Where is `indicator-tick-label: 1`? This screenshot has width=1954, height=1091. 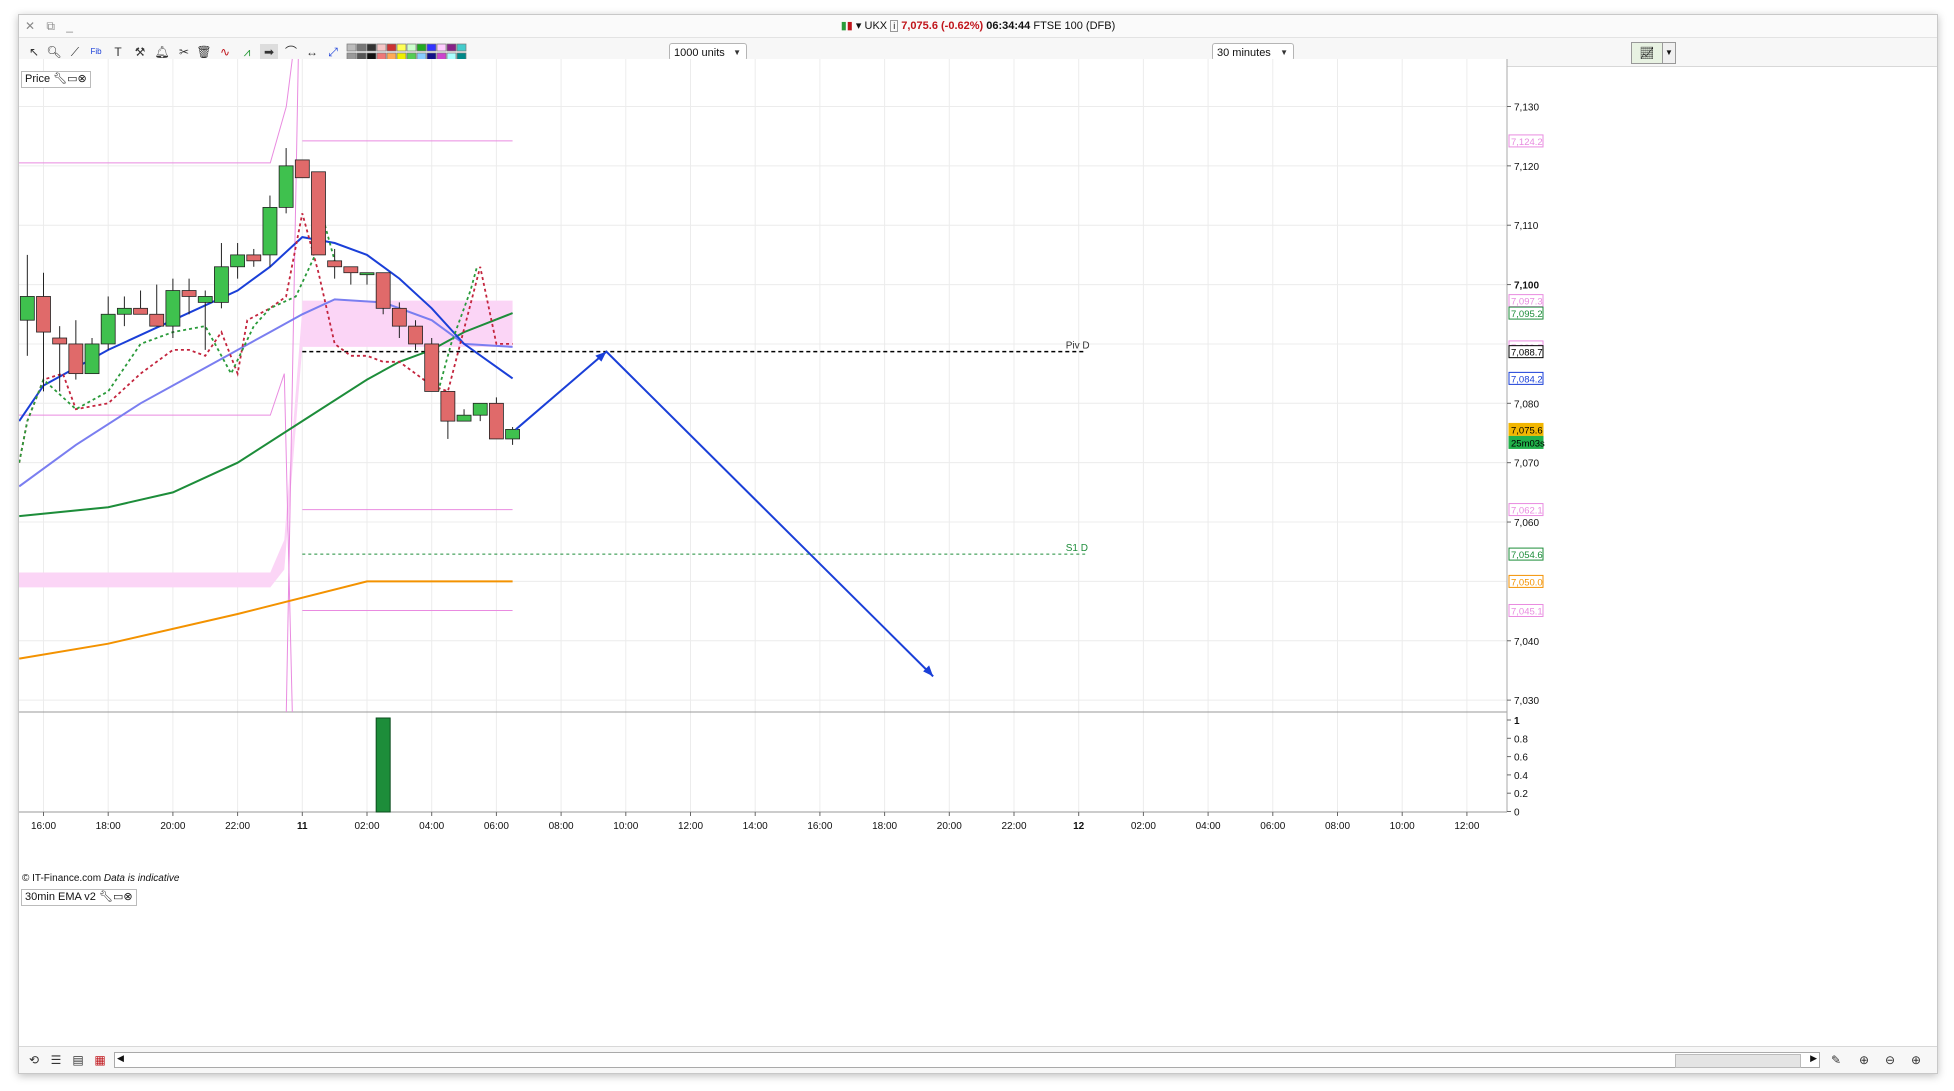 indicator-tick-label: 1 is located at coordinates (1517, 721).